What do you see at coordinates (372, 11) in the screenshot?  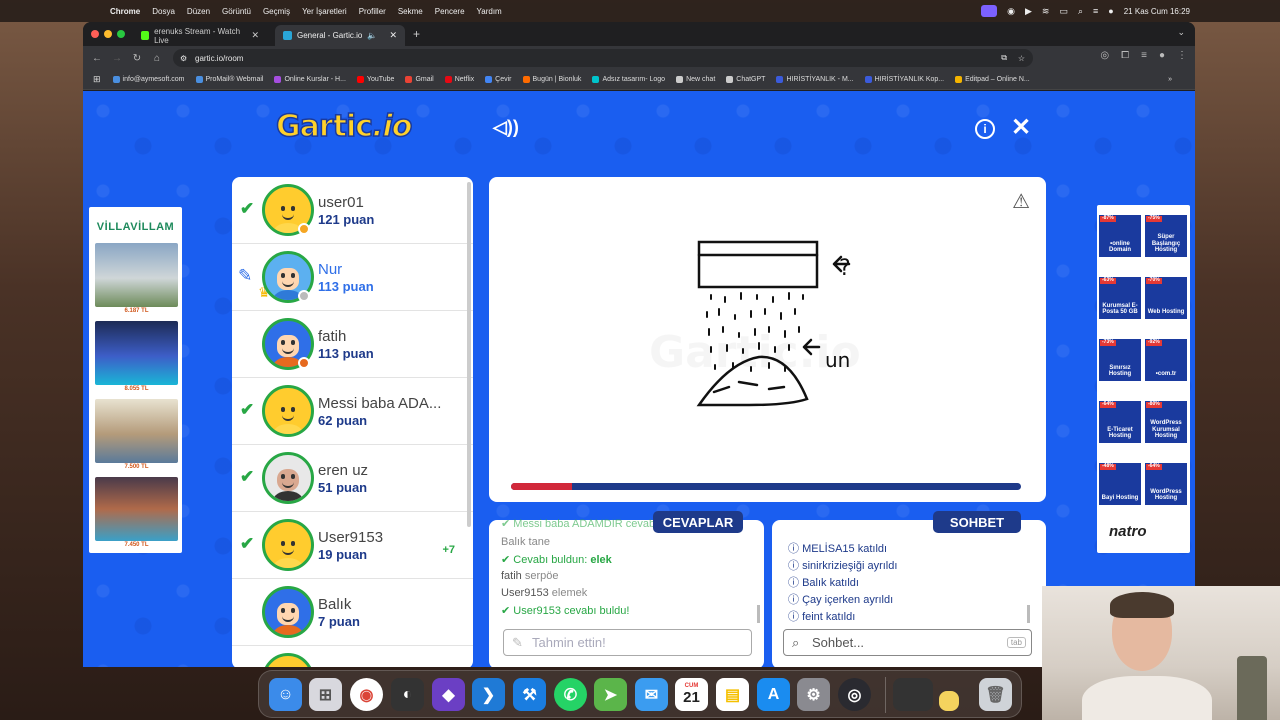 I see `menu-profiller: Profiller` at bounding box center [372, 11].